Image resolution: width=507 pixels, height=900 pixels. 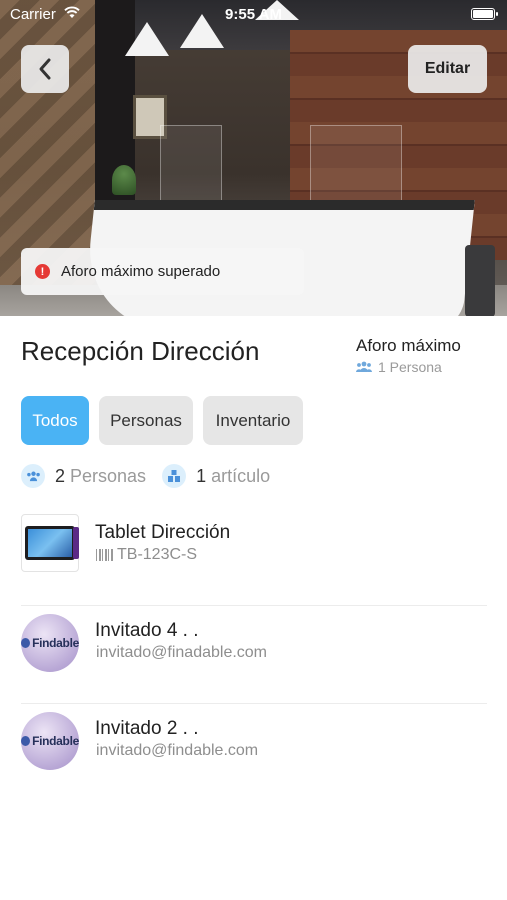 What do you see at coordinates (163, 532) in the screenshot?
I see `item-name: Tablet Dirección` at bounding box center [163, 532].